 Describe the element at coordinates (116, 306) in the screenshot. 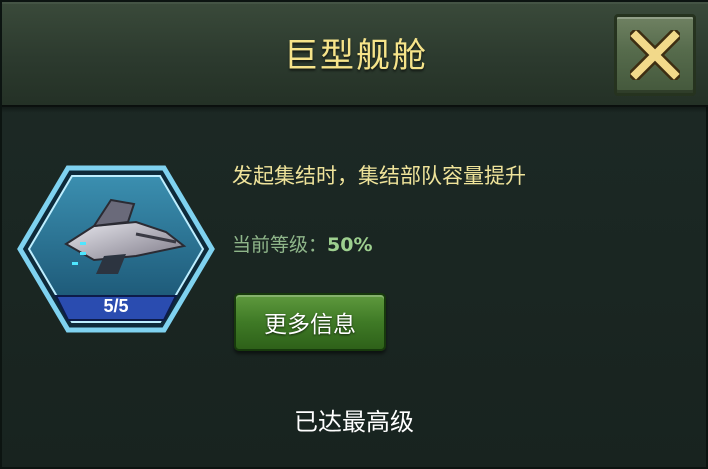

I see `skill-level-badge: 5/5` at that location.